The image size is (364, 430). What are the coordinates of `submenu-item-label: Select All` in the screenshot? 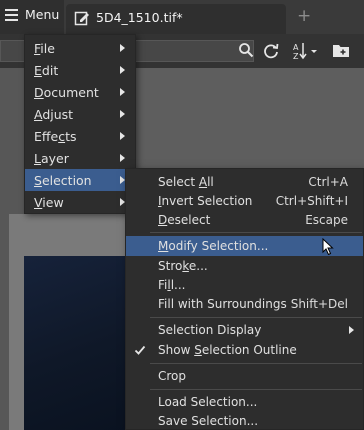 It's located at (186, 182).